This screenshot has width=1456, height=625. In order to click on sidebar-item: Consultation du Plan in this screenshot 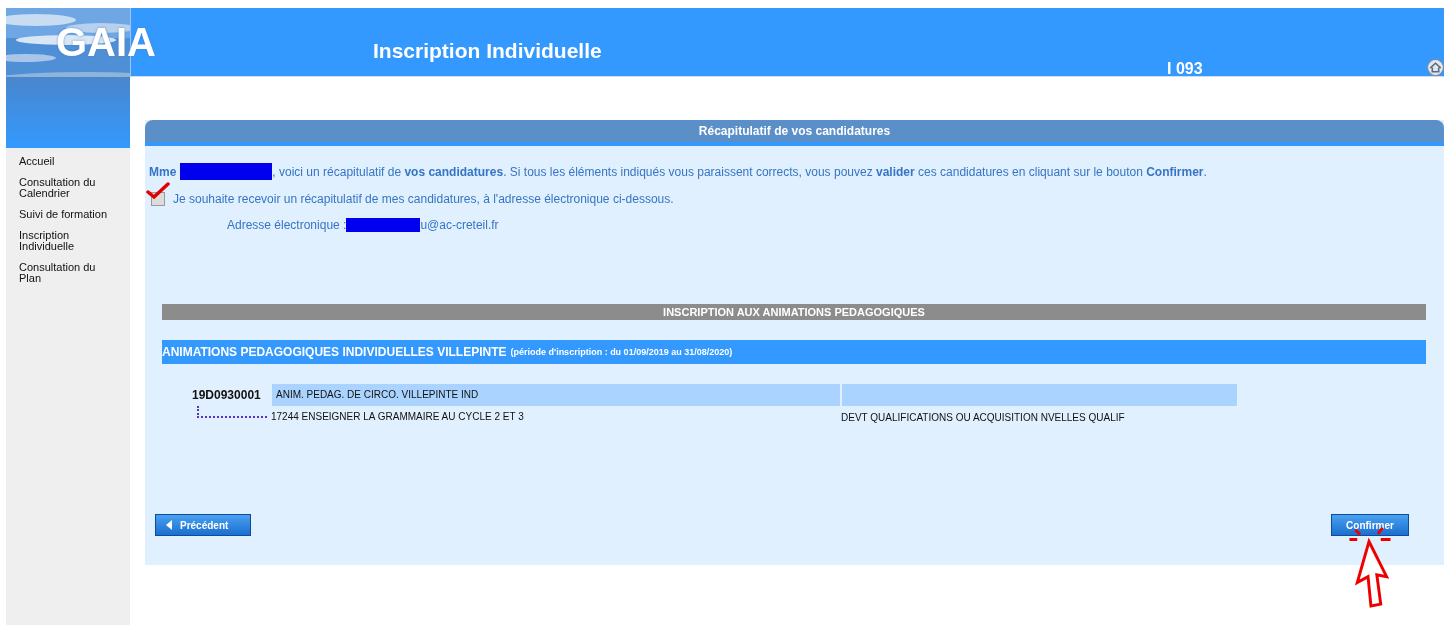, I will do `click(68, 273)`.